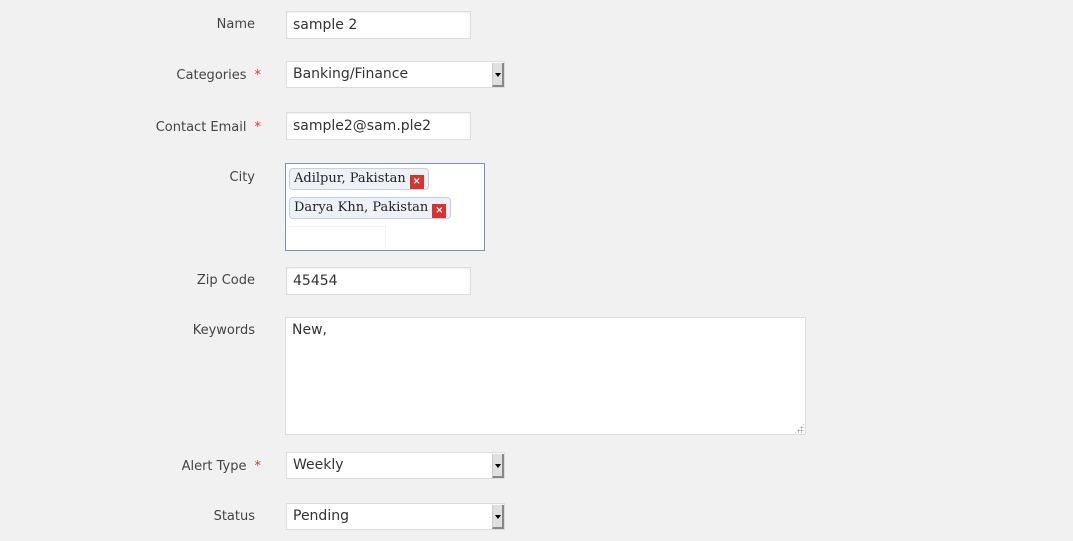  Describe the element at coordinates (336, 237) in the screenshot. I see `city-search-input` at that location.